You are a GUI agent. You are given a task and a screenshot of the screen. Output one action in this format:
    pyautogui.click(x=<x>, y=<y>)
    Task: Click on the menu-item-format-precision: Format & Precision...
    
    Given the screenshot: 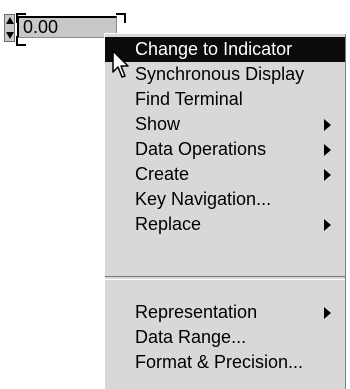 What is the action you would take?
    pyautogui.click(x=225, y=362)
    